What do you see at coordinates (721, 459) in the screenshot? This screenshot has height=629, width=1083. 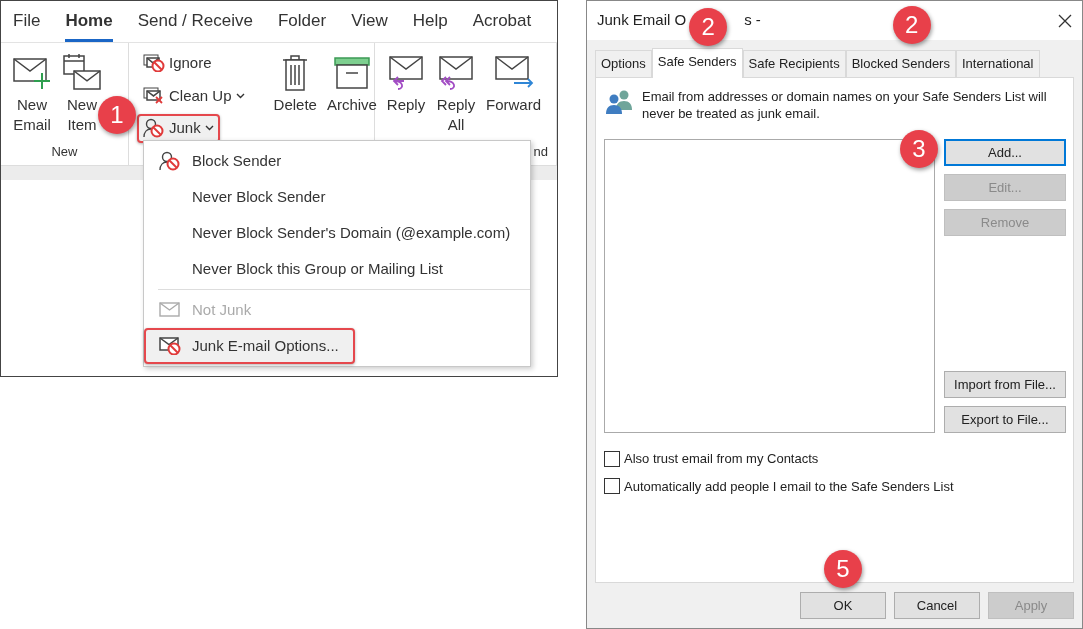 I see `checkbox-label: Also trust email from my Contacts` at bounding box center [721, 459].